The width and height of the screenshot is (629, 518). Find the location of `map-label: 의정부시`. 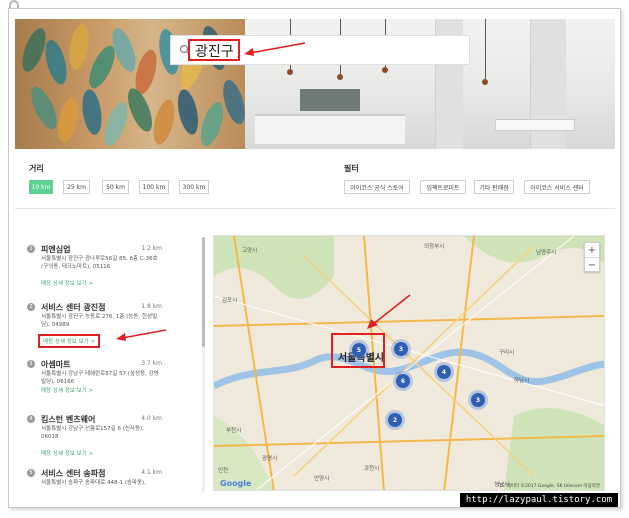

map-label: 의정부시 is located at coordinates (434, 247).